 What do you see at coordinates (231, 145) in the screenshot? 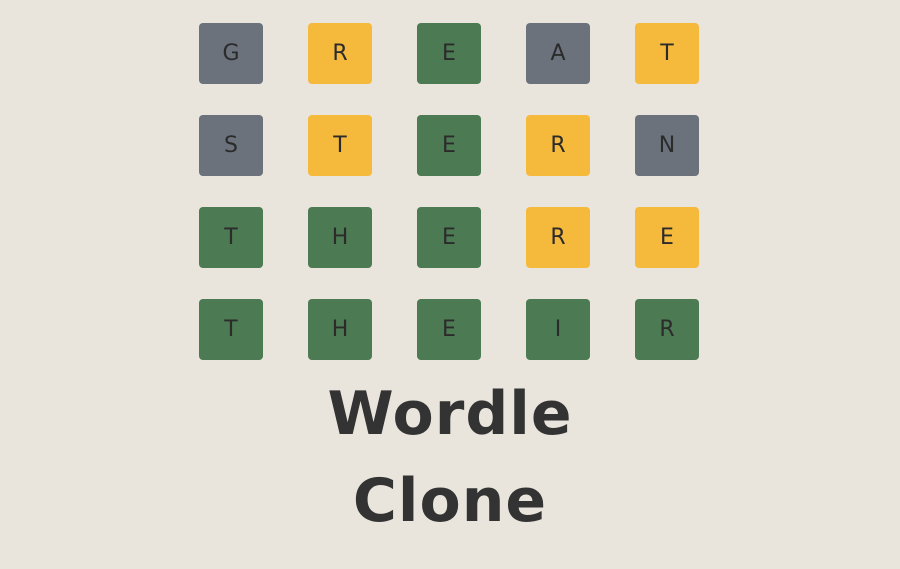
I see `letter-tile: S` at bounding box center [231, 145].